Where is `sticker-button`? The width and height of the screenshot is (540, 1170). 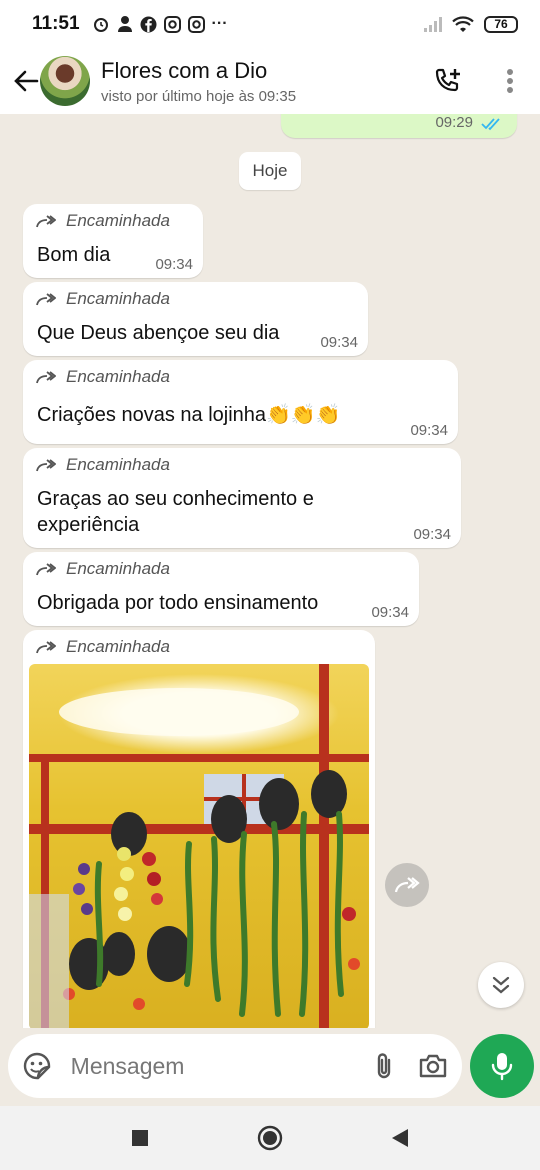
sticker-button is located at coordinates (37, 1066).